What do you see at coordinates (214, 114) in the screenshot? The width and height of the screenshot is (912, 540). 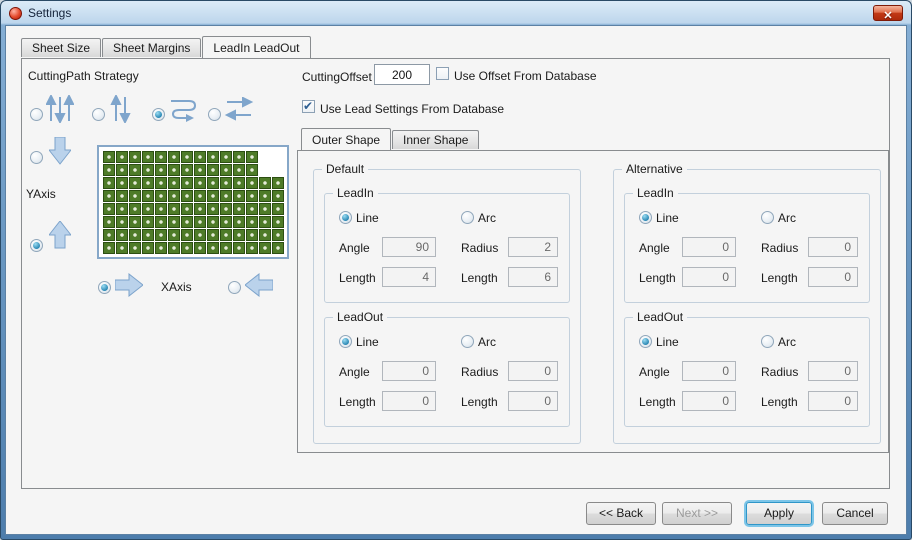 I see `strategy-horizontal-loop-radio` at bounding box center [214, 114].